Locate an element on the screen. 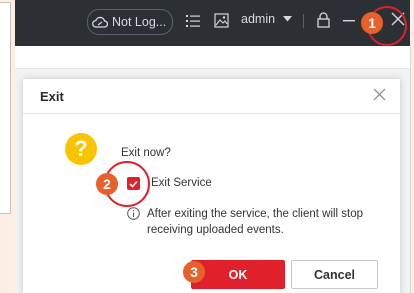 This screenshot has height=293, width=414. content-header-strip is located at coordinates (212, 57).